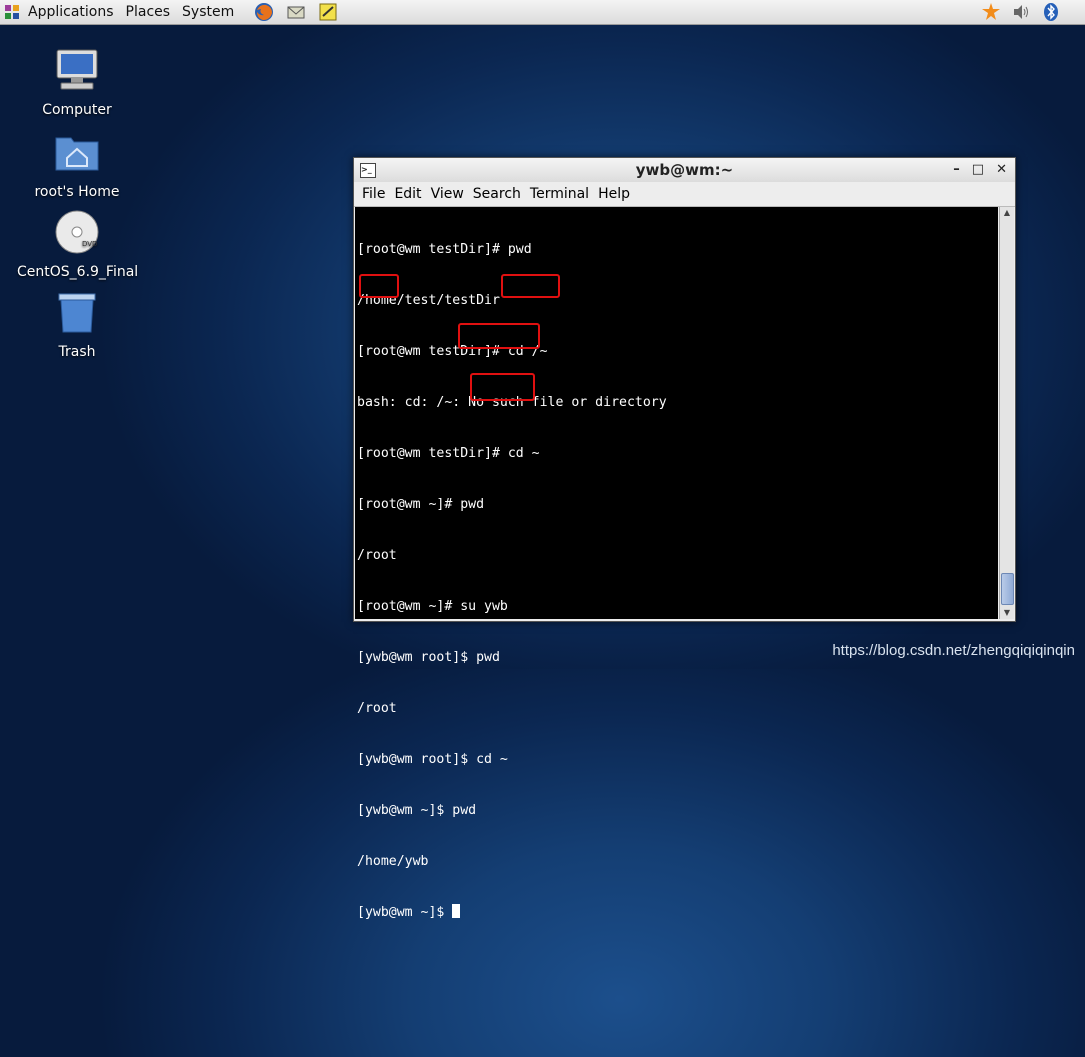  Describe the element at coordinates (684, 194) in the screenshot. I see `terminal-menubar: File Edit View Search Terminal Help` at that location.